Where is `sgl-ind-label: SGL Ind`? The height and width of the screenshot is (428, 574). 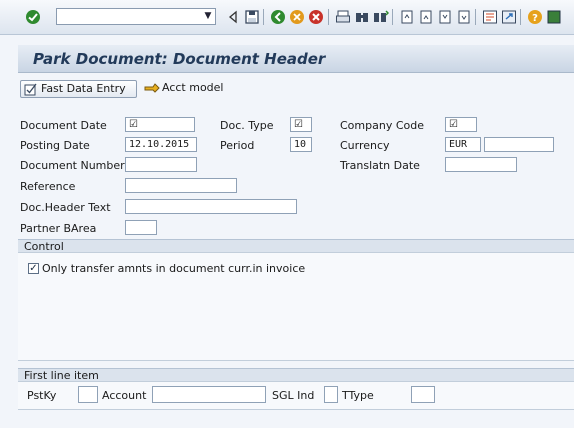 sgl-ind-label: SGL Ind is located at coordinates (293, 395).